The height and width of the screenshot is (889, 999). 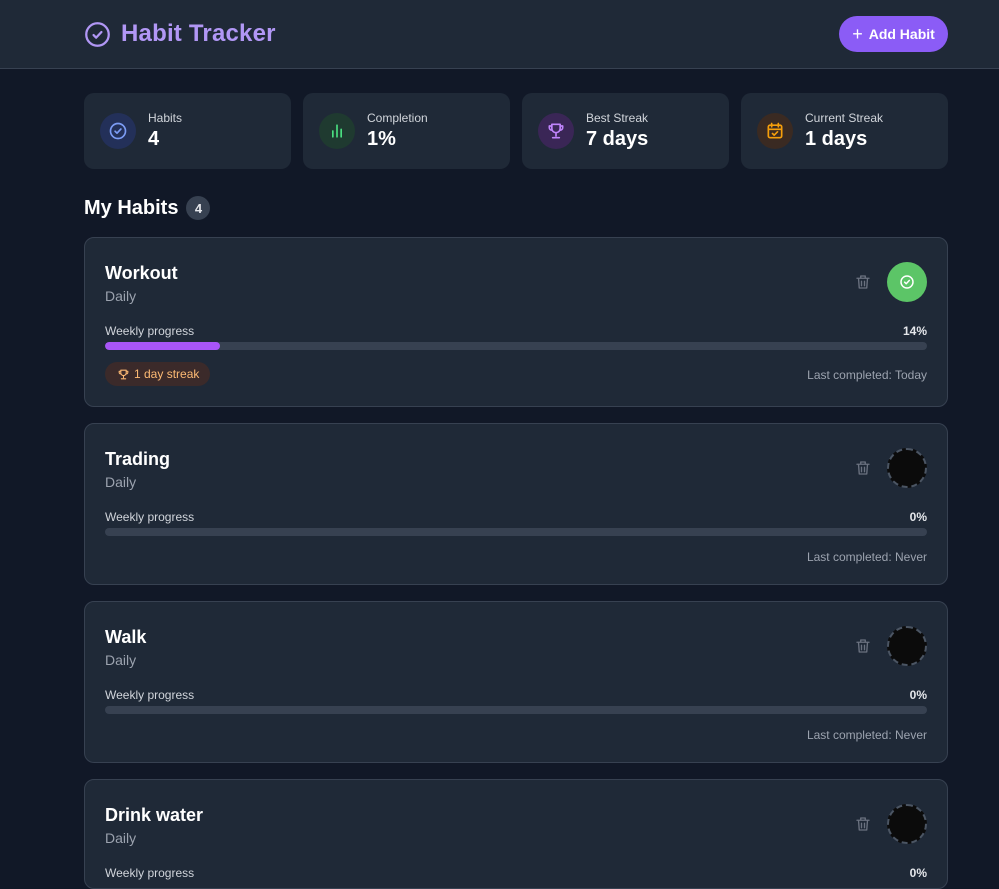 I want to click on bar-chart-icon, so click(x=337, y=131).